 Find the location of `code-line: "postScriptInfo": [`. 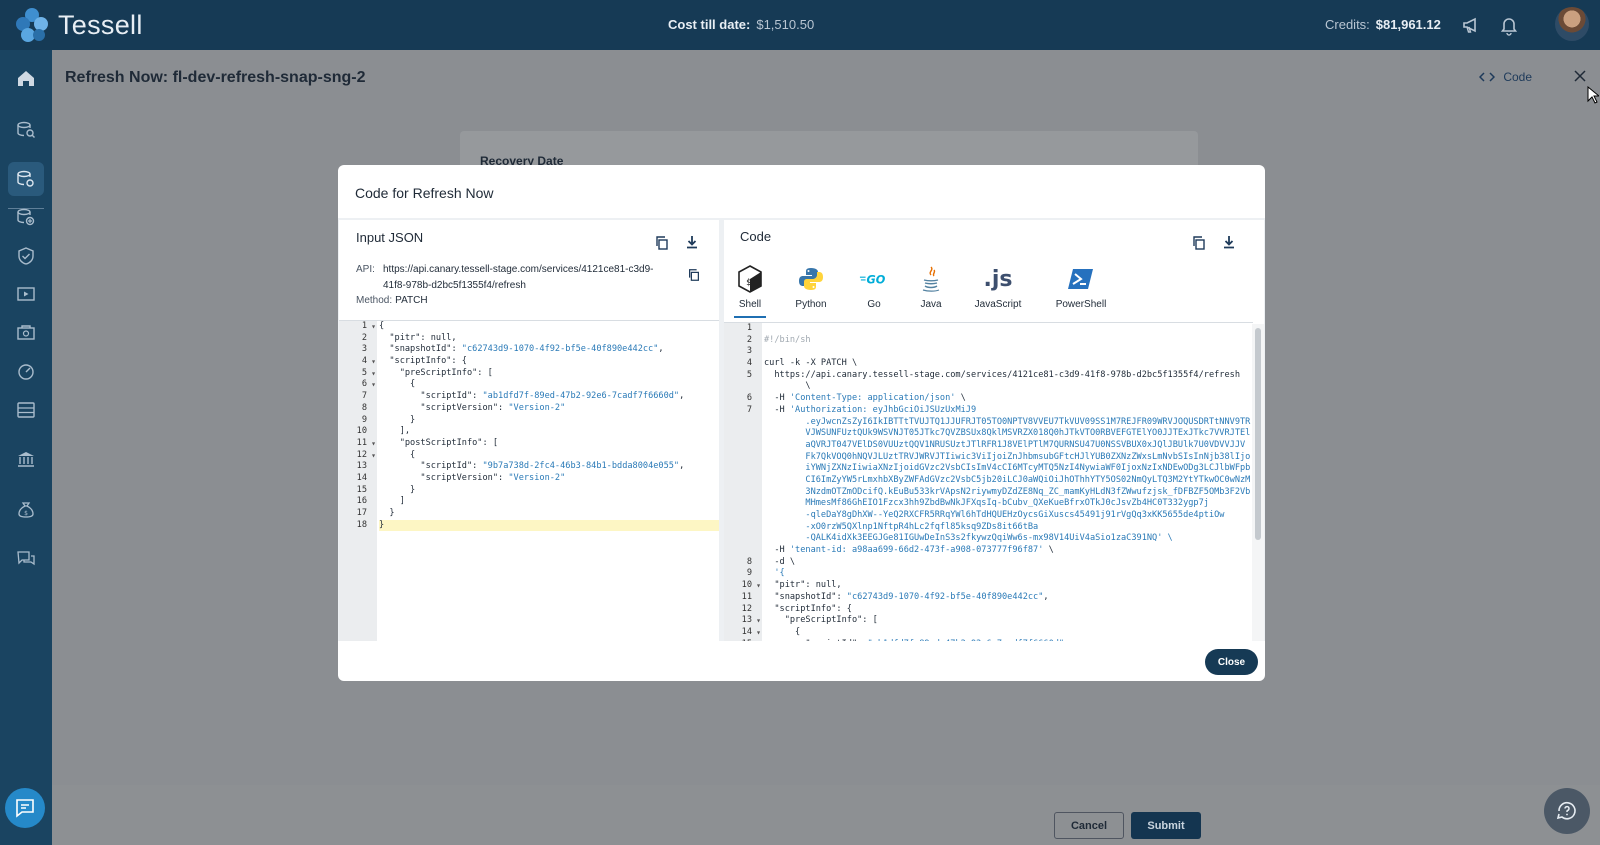

code-line: "postScriptInfo": [ is located at coordinates (438, 442).